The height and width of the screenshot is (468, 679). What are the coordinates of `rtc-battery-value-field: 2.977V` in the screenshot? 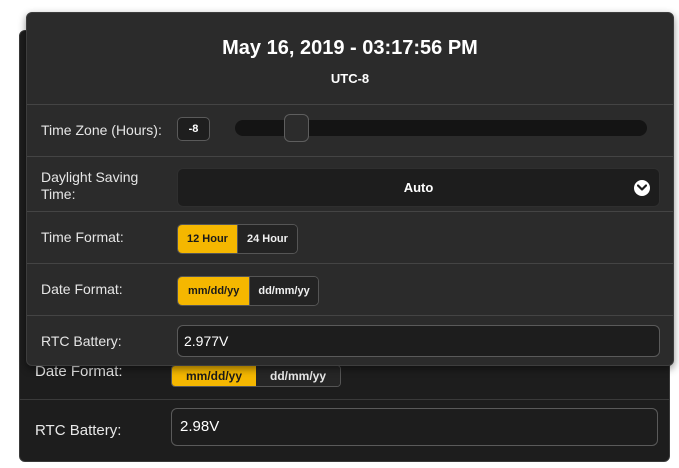 It's located at (418, 341).